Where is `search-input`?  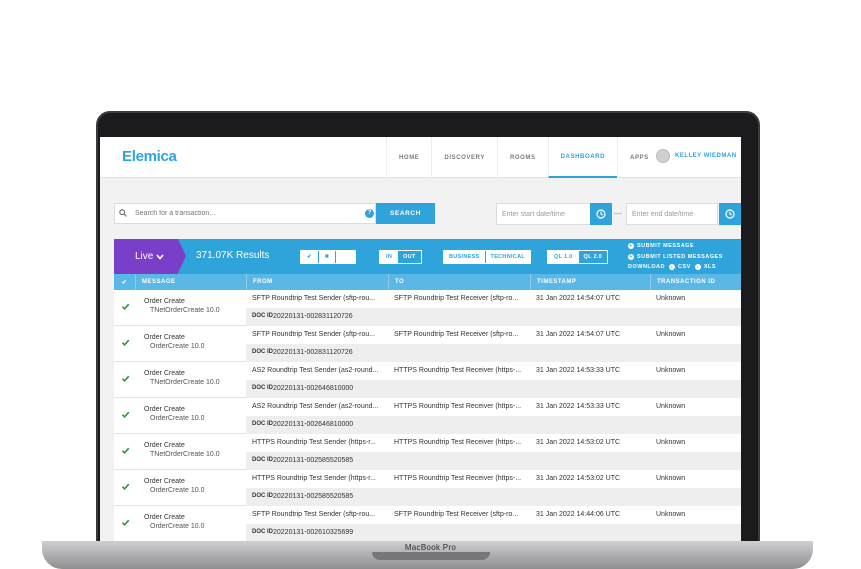
search-input is located at coordinates (247, 213).